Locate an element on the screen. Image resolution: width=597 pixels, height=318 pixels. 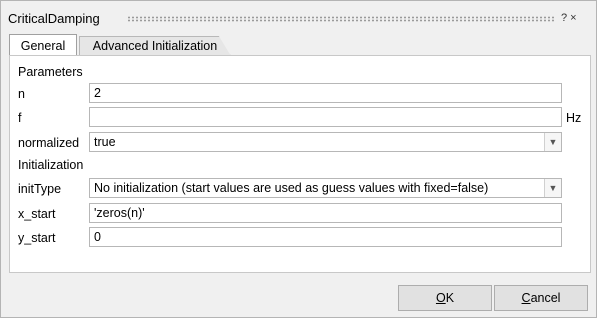
f-input is located at coordinates (325, 117).